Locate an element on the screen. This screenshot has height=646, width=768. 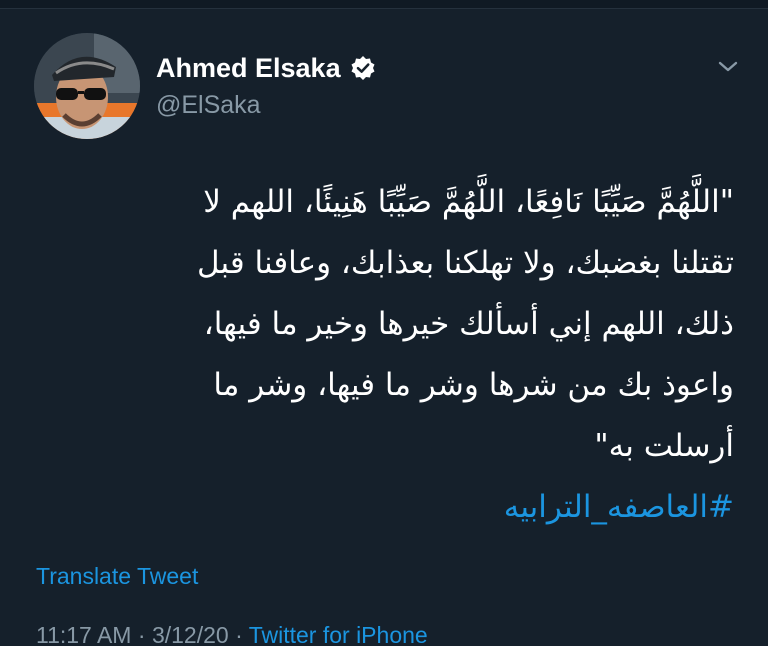
translate-tweet-link: Translate Tweet is located at coordinates (117, 576).